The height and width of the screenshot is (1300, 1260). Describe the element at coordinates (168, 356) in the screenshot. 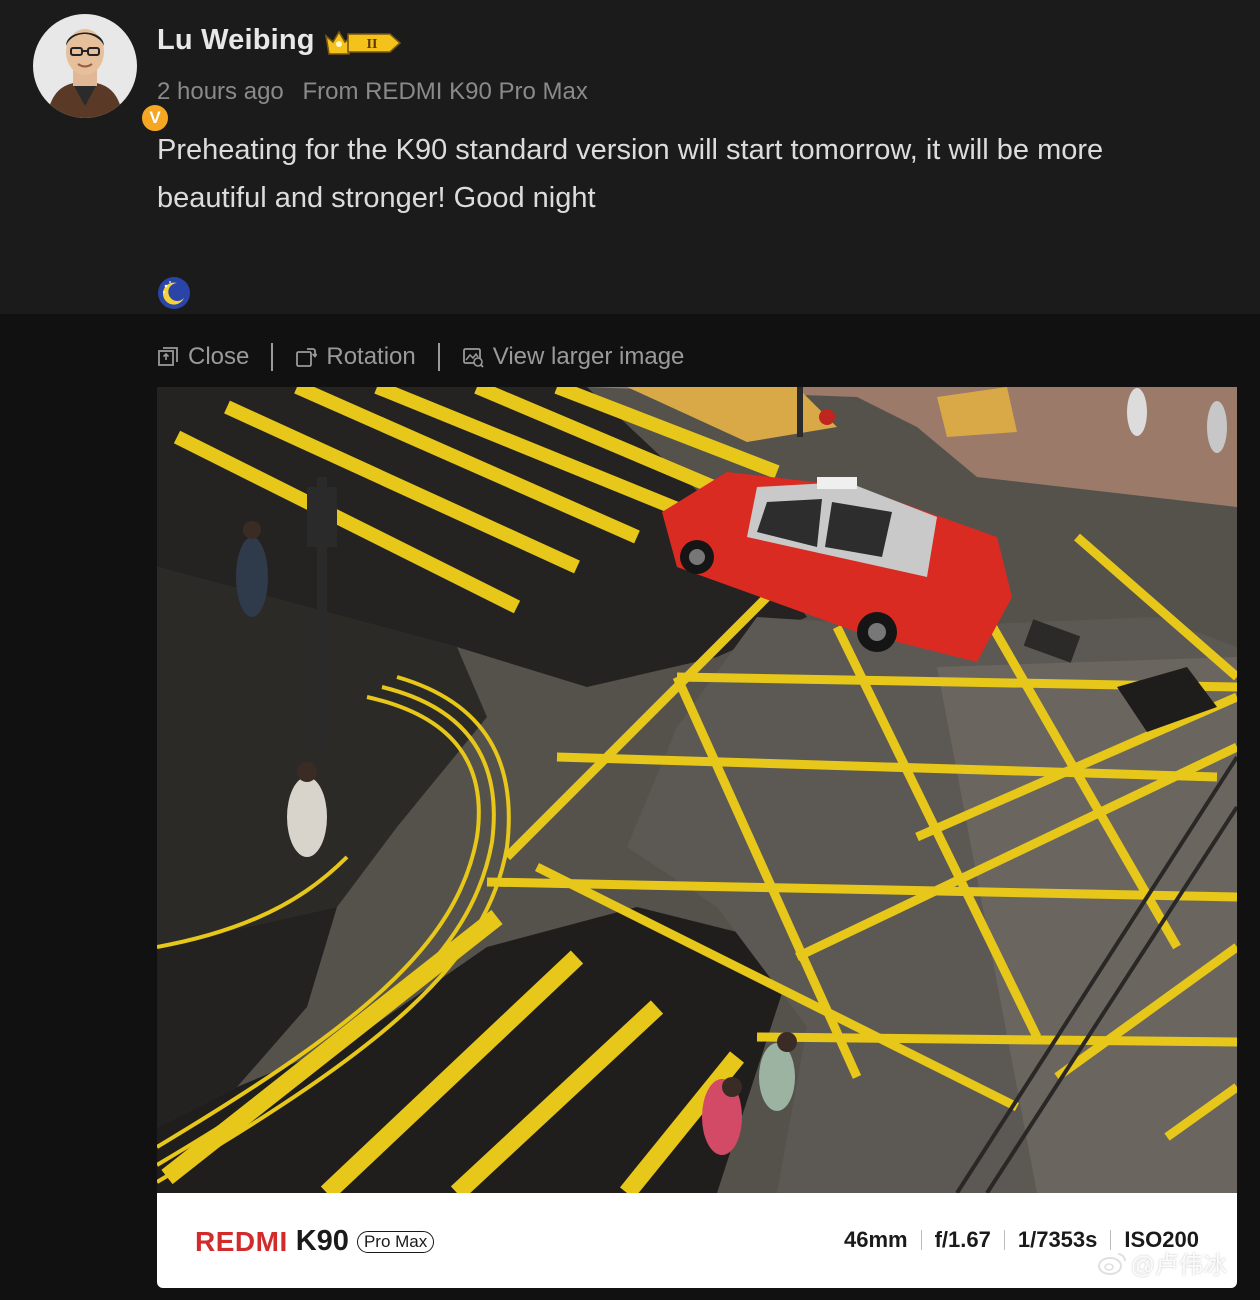

I see `collapse-icon` at that location.